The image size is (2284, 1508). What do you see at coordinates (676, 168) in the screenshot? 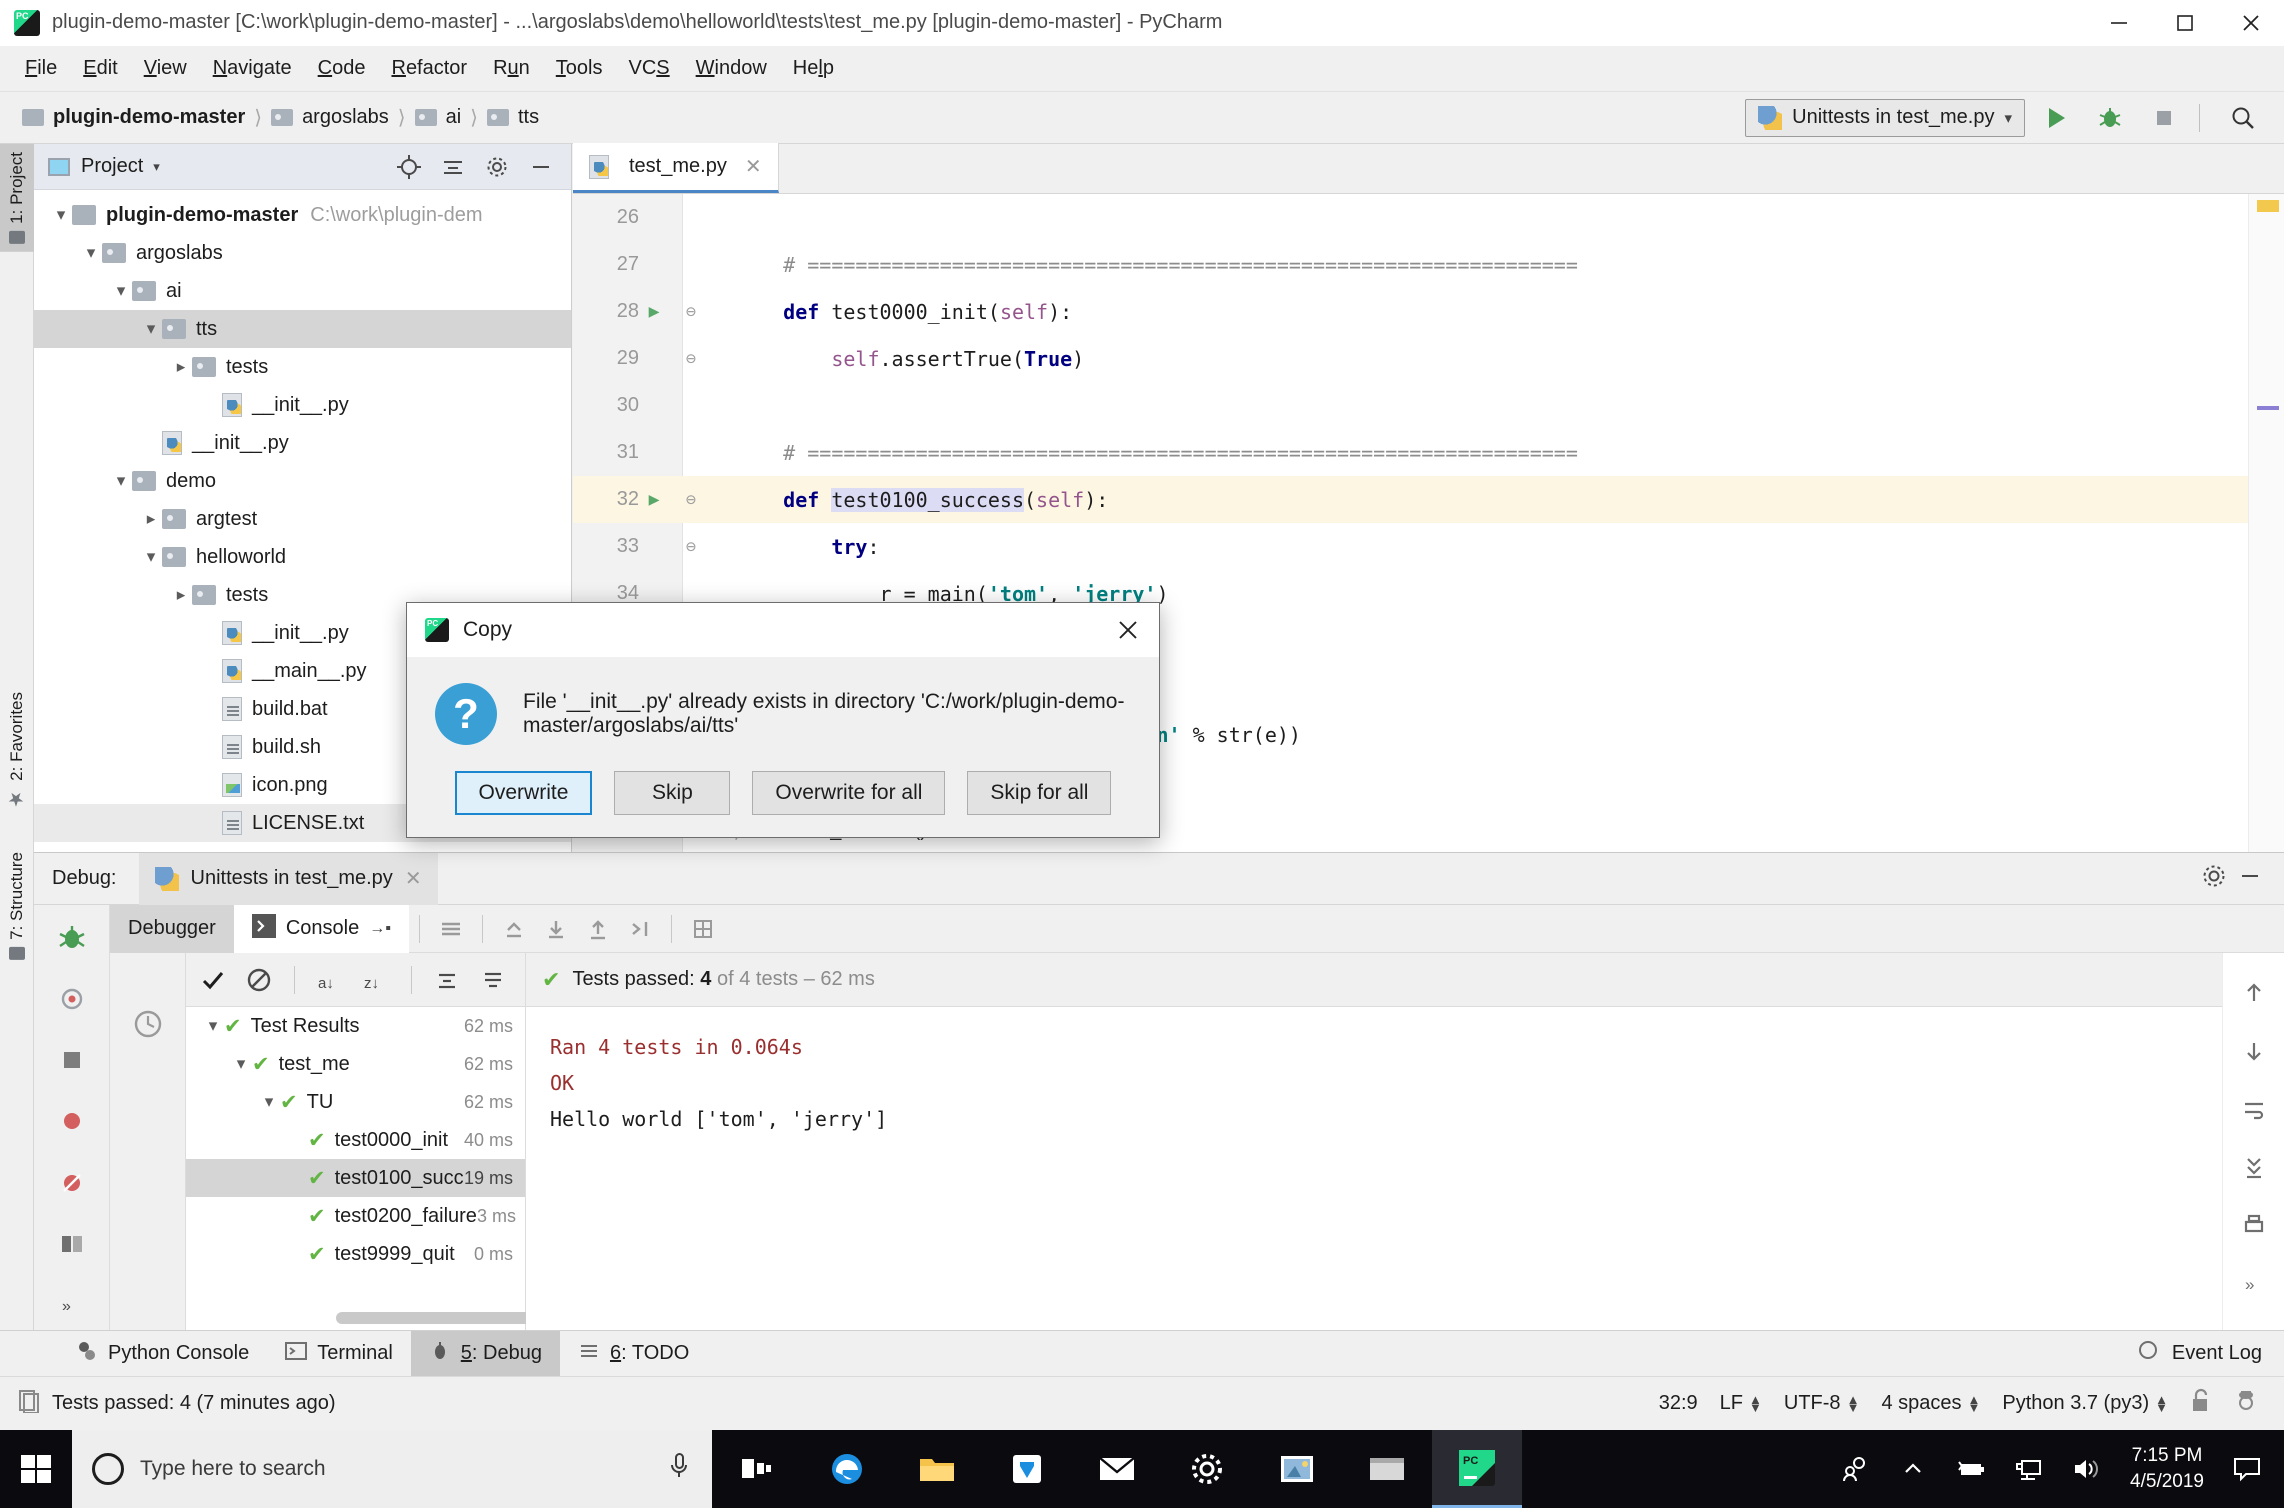
I see `tab-test-me-py: test_me.py ✕` at bounding box center [676, 168].